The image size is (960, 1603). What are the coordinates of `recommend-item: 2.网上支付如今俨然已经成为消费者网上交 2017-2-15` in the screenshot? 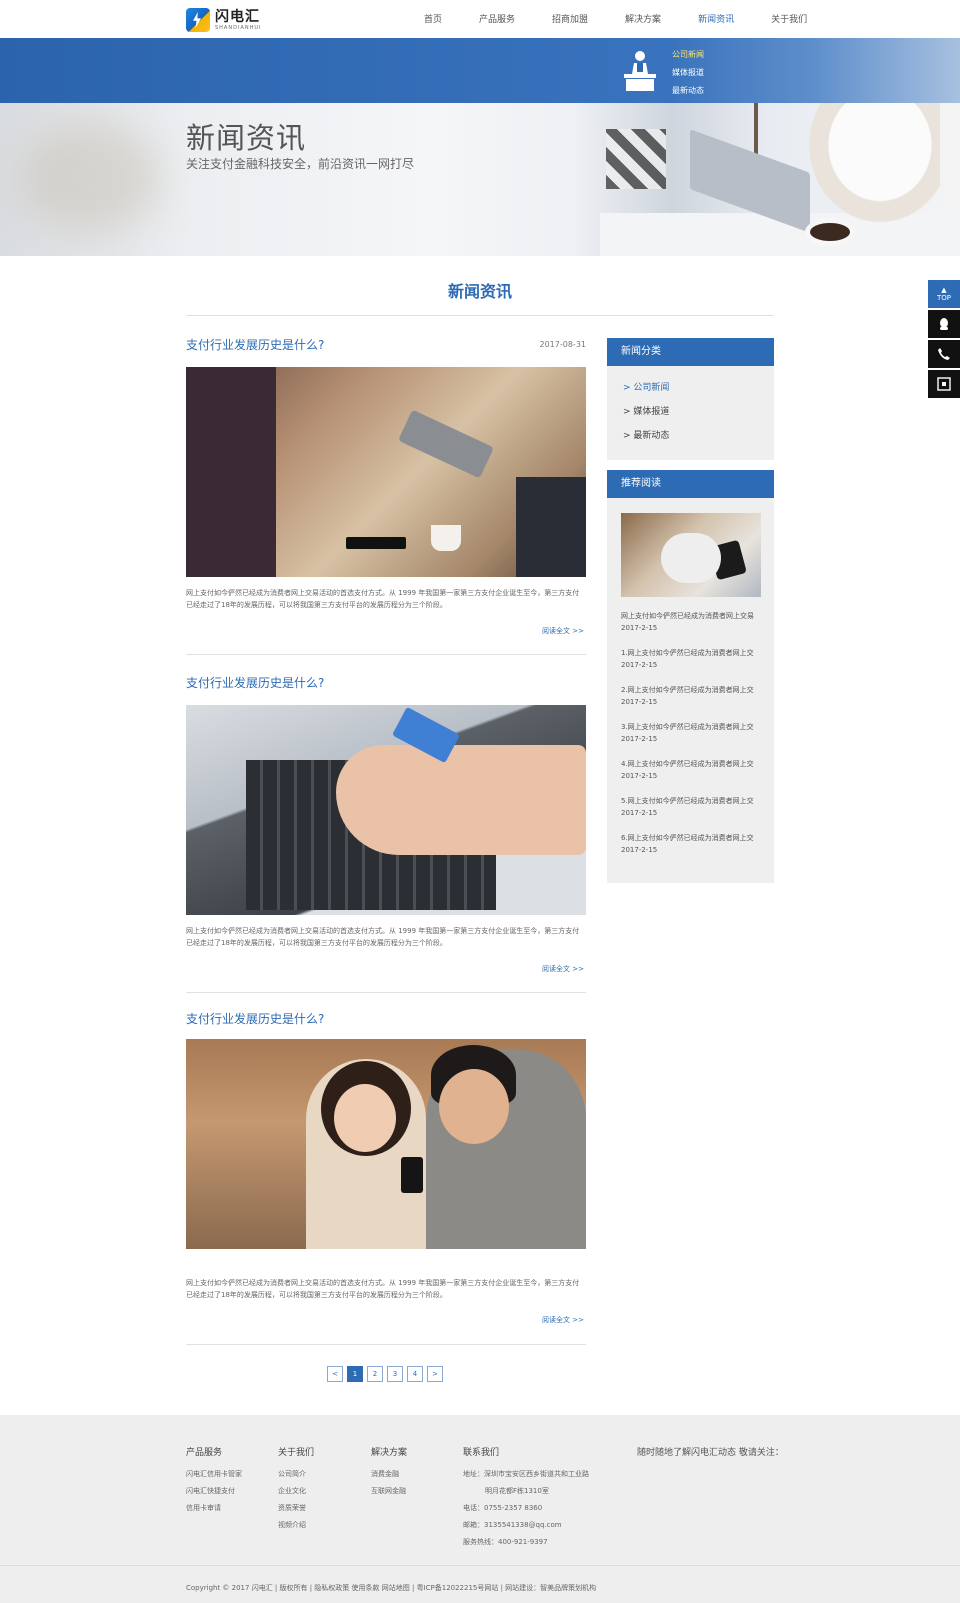 It's located at (690, 696).